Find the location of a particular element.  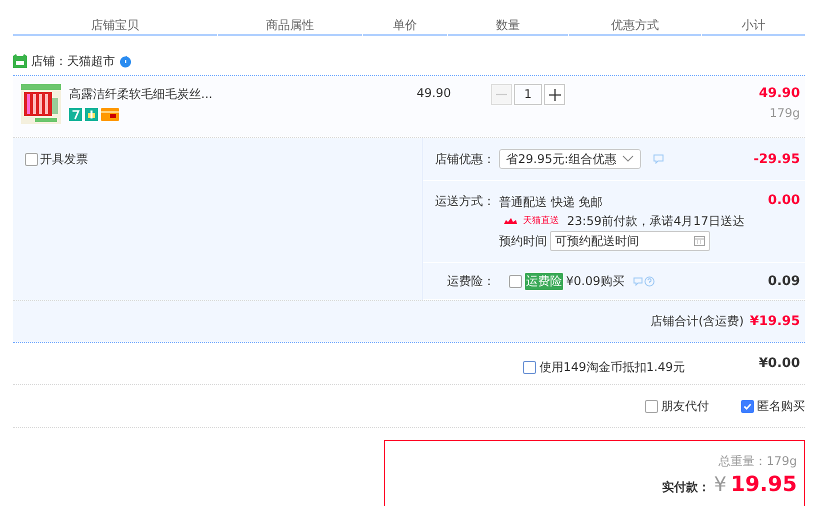

coins-label: 使用149淘金币抵扣1.49元 is located at coordinates (612, 367).